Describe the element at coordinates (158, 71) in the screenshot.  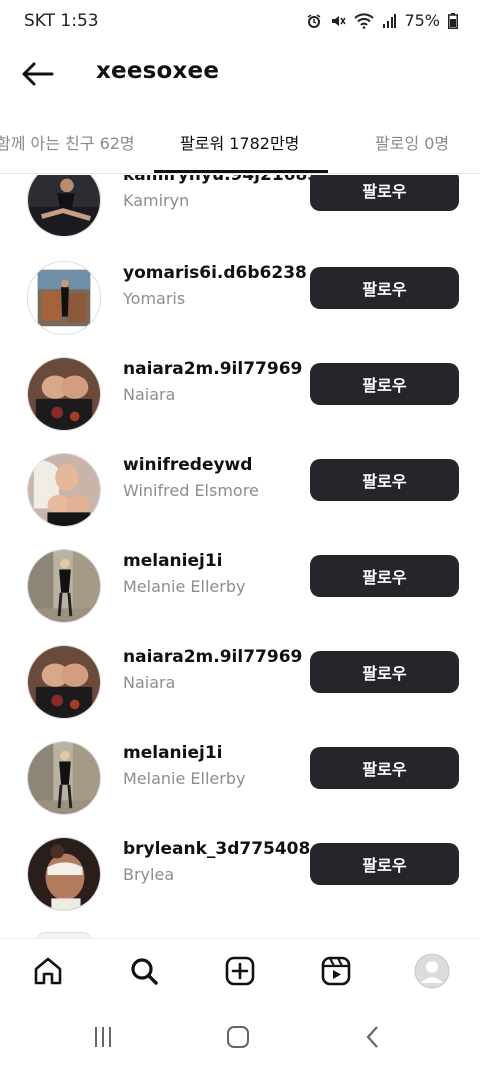
I see `profile-username: xeesoxee` at that location.